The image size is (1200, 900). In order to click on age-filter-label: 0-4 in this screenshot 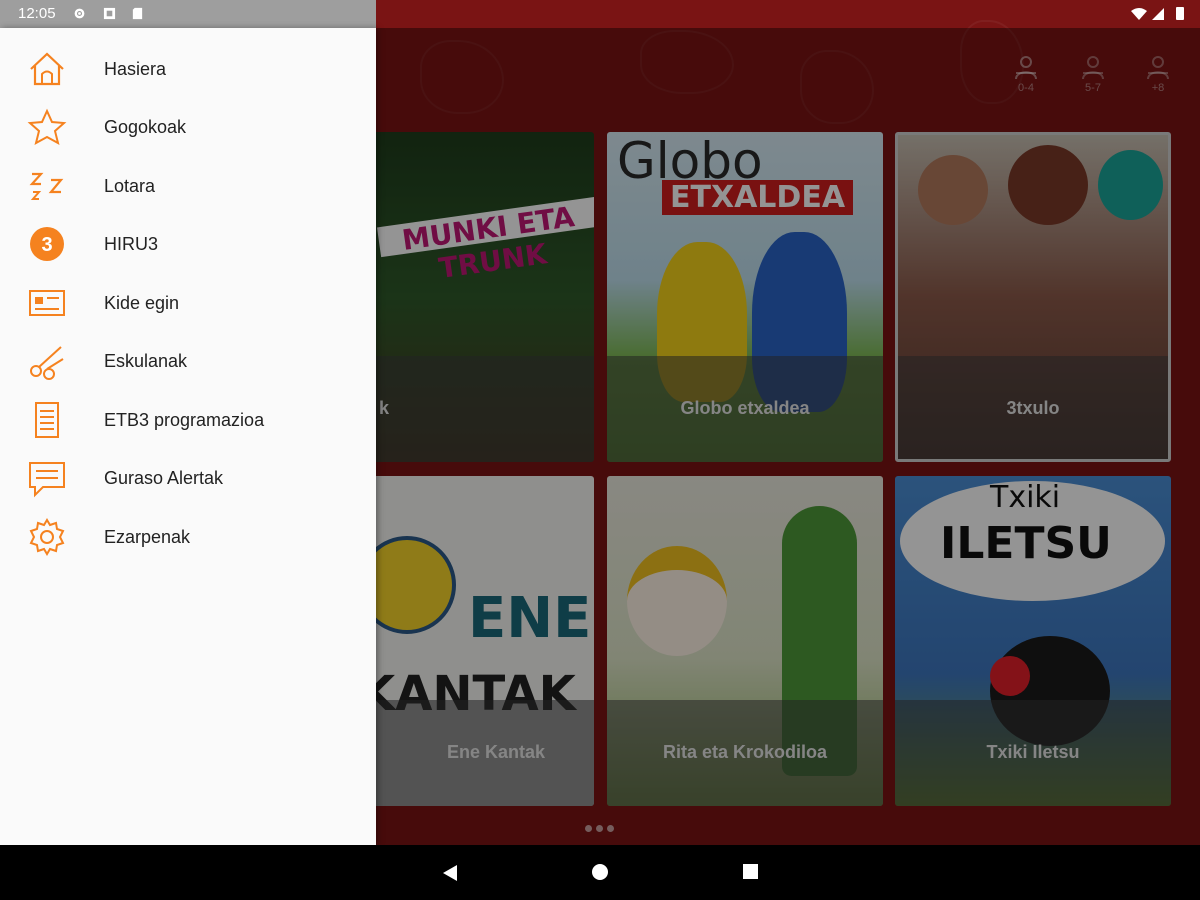, I will do `click(1026, 88)`.